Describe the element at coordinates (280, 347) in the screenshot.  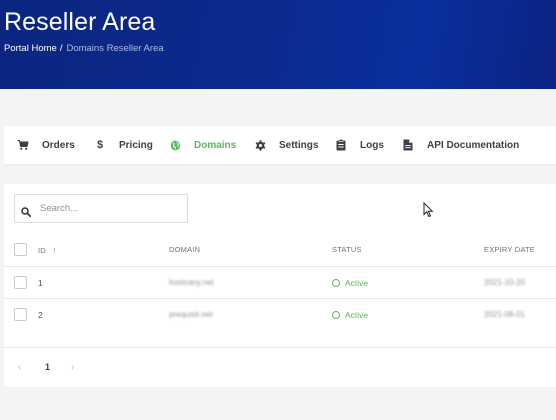
I see `table-footer-divider` at that location.